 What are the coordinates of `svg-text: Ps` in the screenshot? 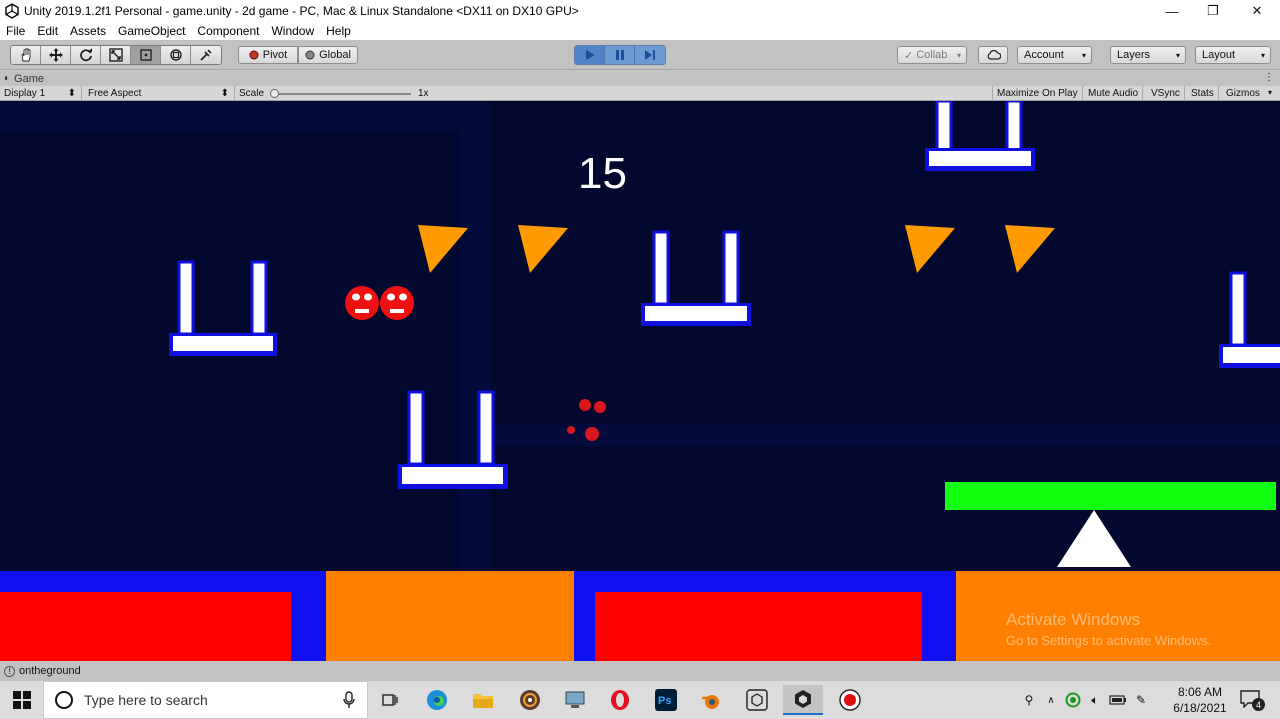 It's located at (664, 701).